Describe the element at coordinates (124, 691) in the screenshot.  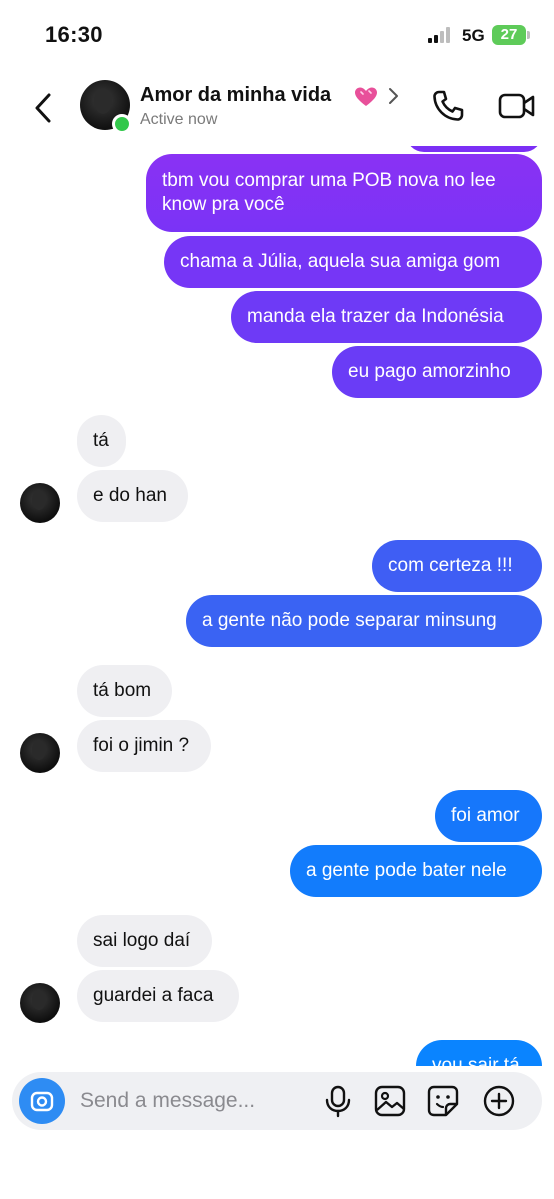
I see `message-bubble-received: tá bom` at that location.